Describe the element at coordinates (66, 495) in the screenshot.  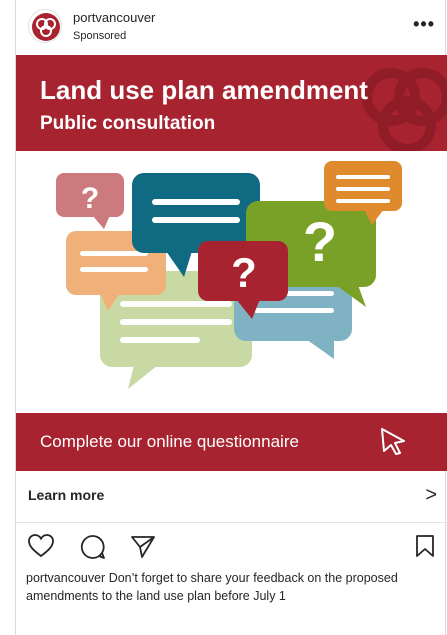
I see `learn-more-label: Learn more` at that location.